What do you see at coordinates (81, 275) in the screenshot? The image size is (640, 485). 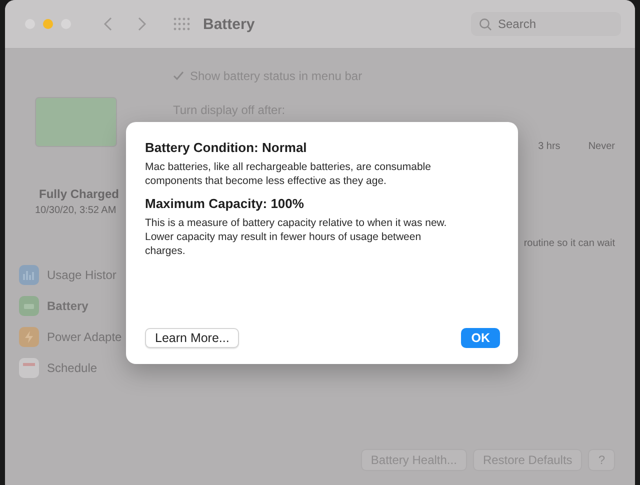 I see `sidebar-item: Usage Histor` at bounding box center [81, 275].